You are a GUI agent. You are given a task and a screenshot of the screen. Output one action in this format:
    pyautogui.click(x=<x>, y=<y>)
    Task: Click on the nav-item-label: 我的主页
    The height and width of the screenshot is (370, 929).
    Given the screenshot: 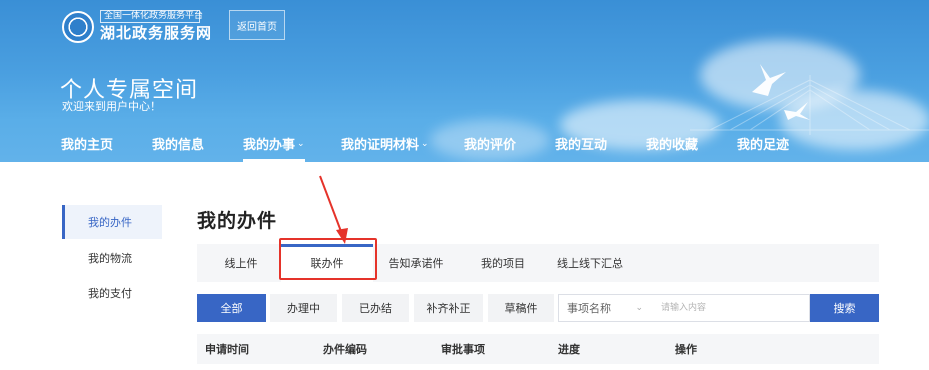 What is the action you would take?
    pyautogui.click(x=87, y=145)
    